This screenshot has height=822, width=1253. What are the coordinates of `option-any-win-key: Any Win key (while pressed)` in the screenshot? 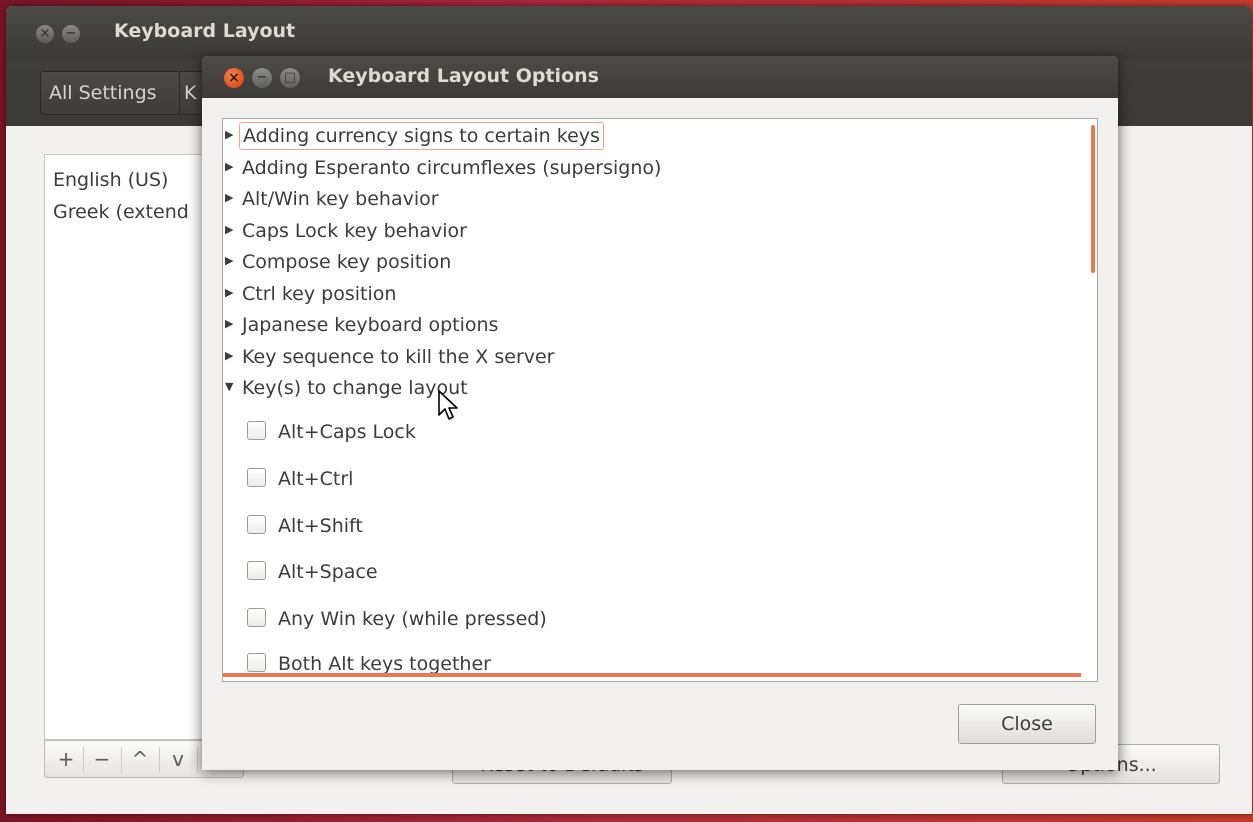 It's located at (397, 619).